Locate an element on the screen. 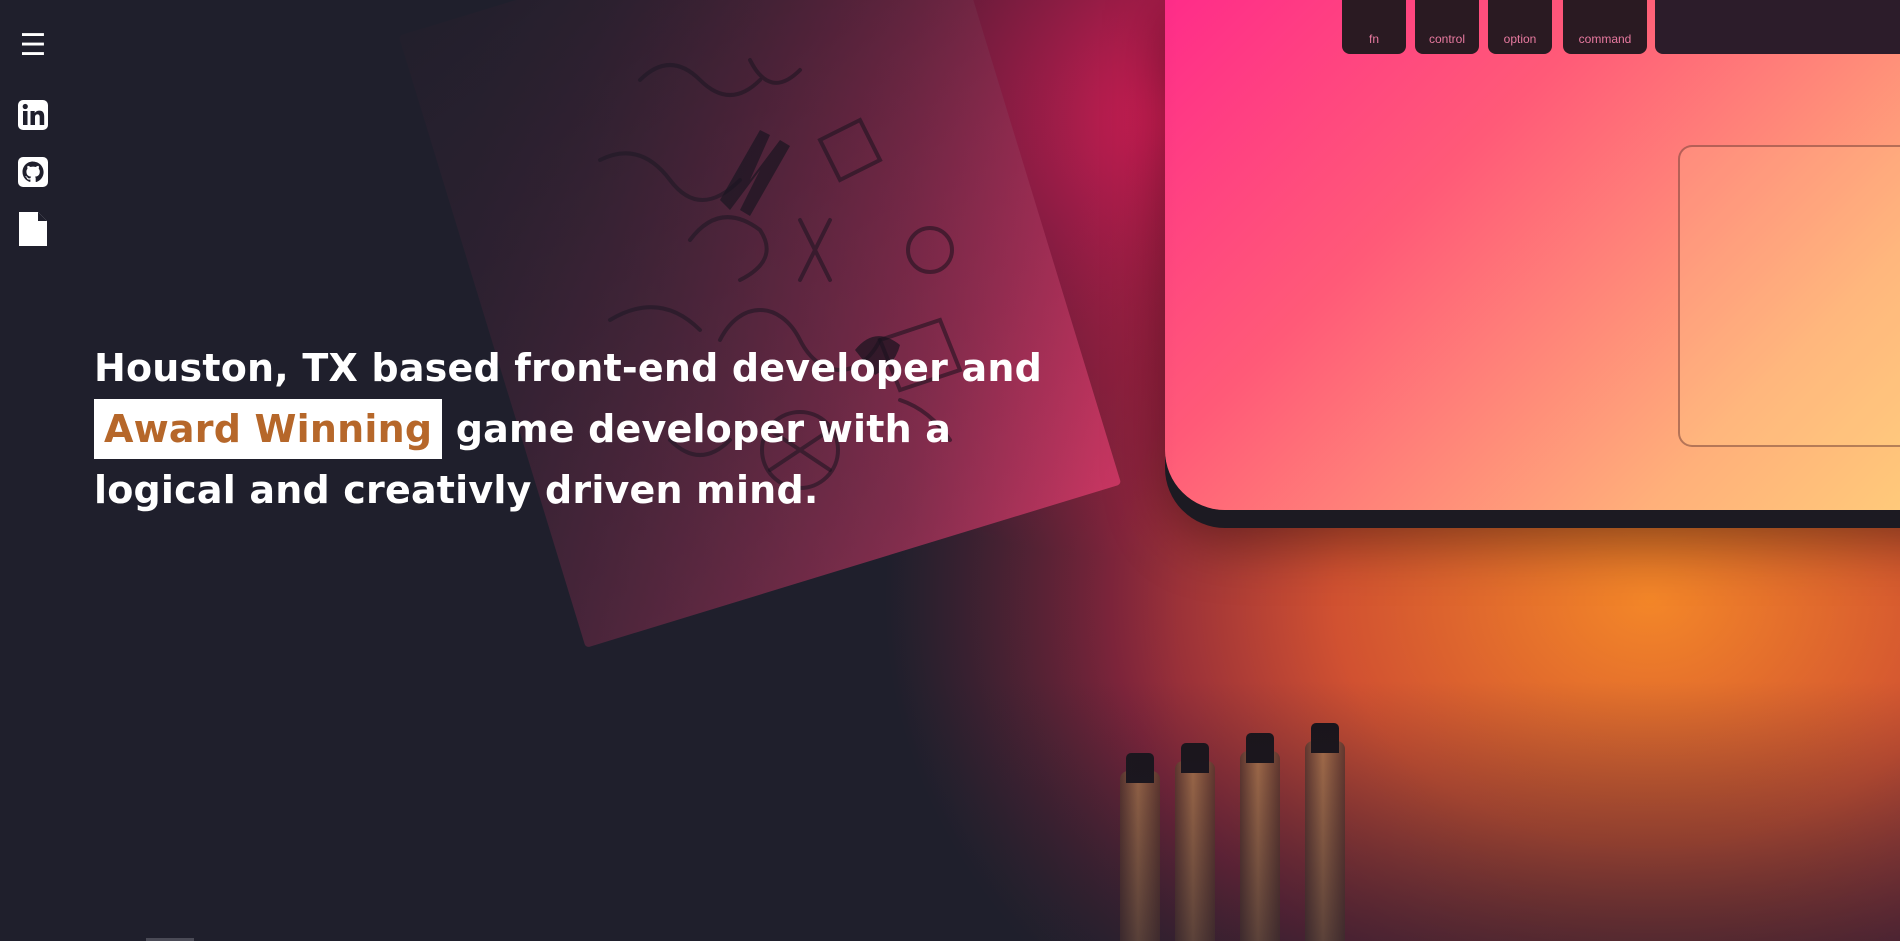  hero-line-2: Award Winning game developer with a is located at coordinates (564, 429).